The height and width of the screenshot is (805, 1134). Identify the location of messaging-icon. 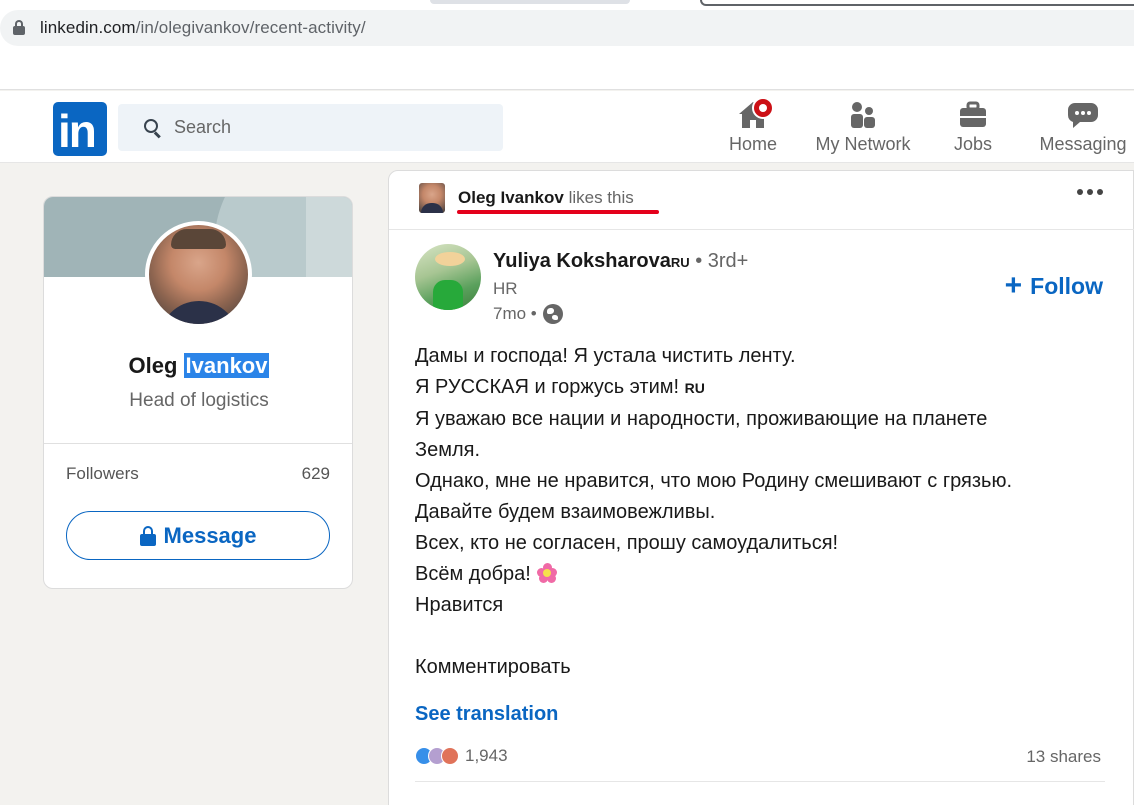
(1083, 115).